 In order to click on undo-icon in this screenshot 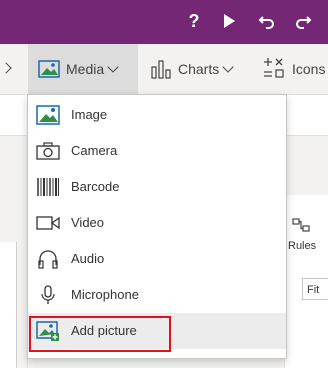, I will do `click(267, 21)`.